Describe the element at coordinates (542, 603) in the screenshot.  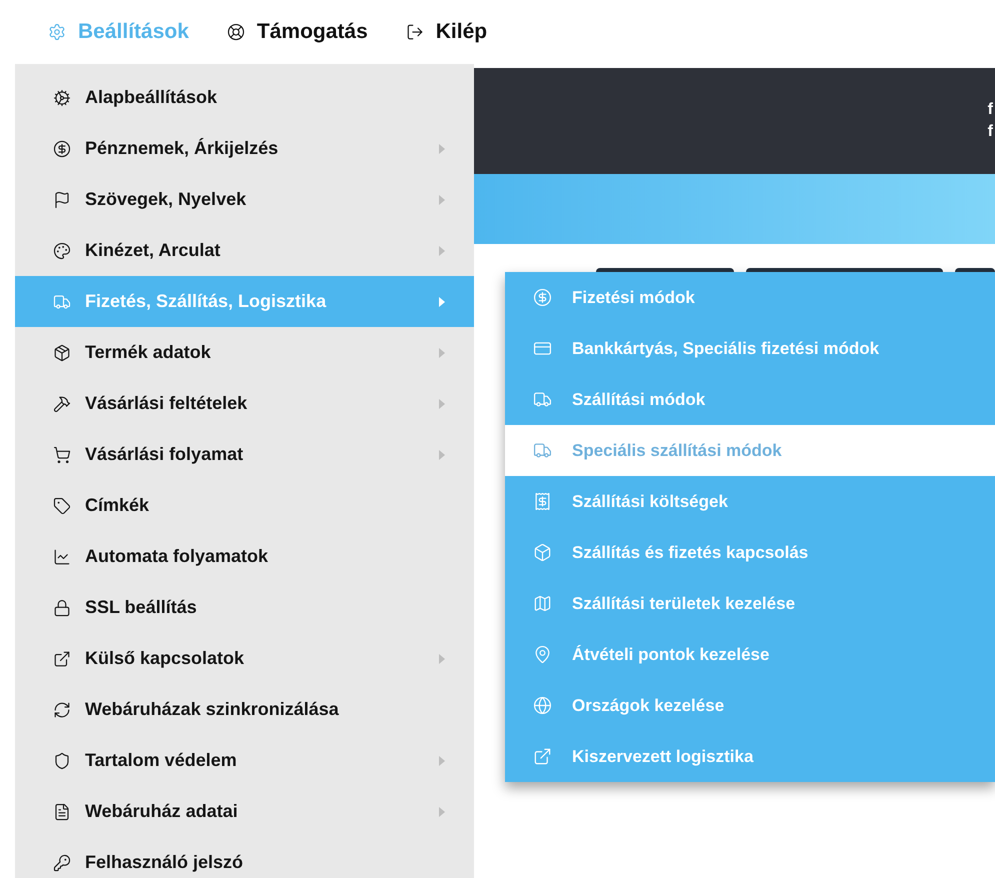
I see `map-icon` at that location.